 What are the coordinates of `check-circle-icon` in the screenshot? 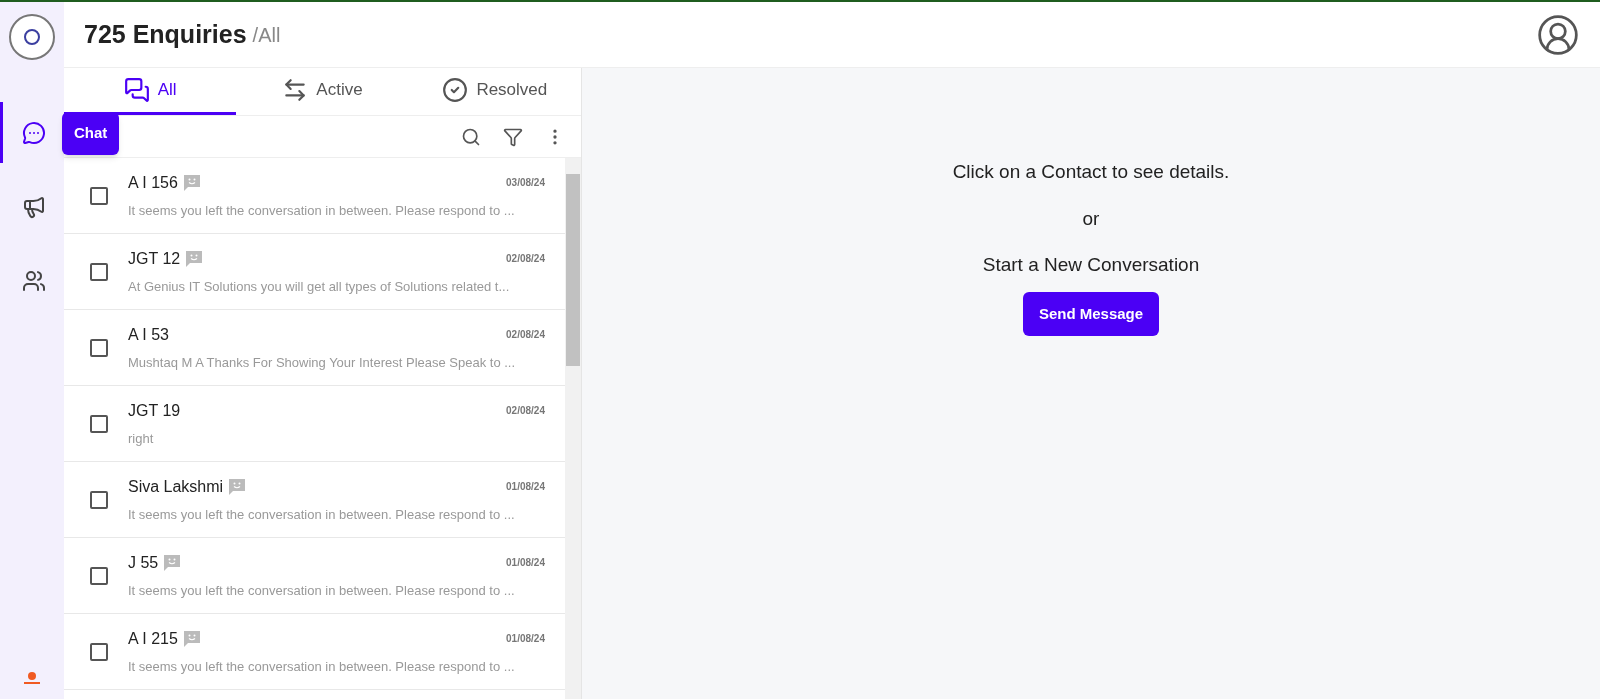 It's located at (455, 90).